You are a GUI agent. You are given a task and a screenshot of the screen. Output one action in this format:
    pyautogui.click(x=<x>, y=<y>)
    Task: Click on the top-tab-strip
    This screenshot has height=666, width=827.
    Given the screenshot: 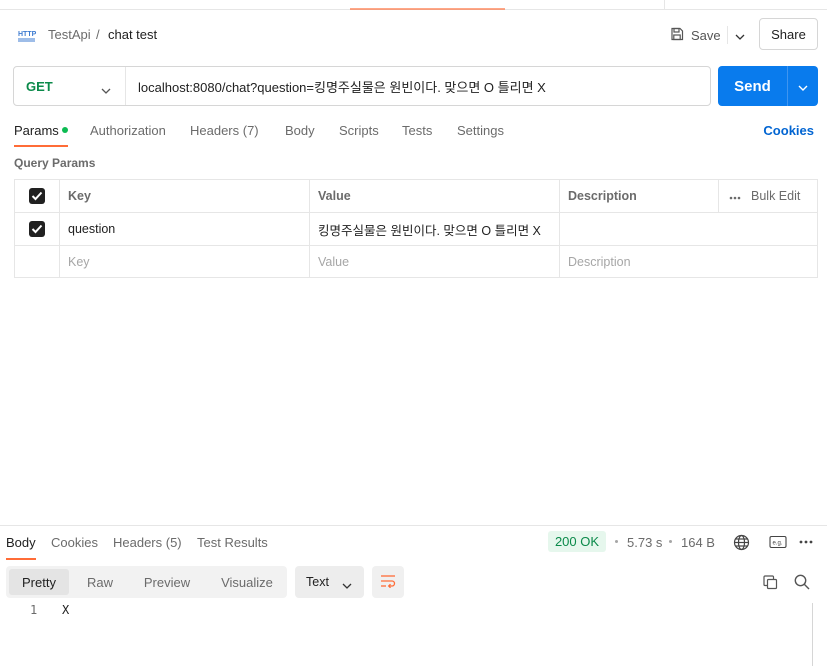 What is the action you would take?
    pyautogui.click(x=413, y=5)
    